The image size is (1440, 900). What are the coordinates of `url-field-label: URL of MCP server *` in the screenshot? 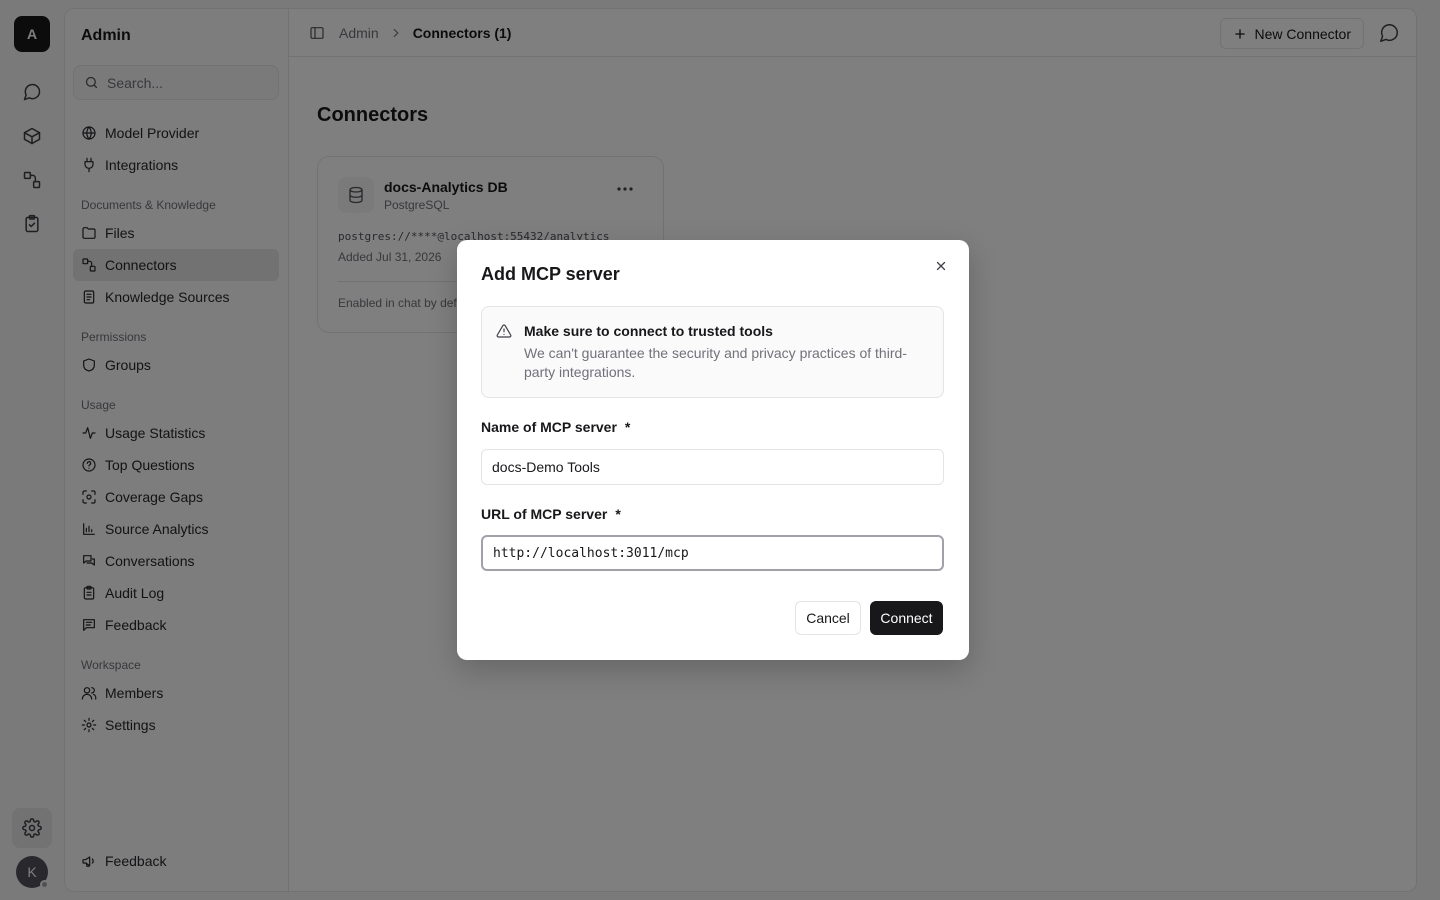 It's located at (551, 514).